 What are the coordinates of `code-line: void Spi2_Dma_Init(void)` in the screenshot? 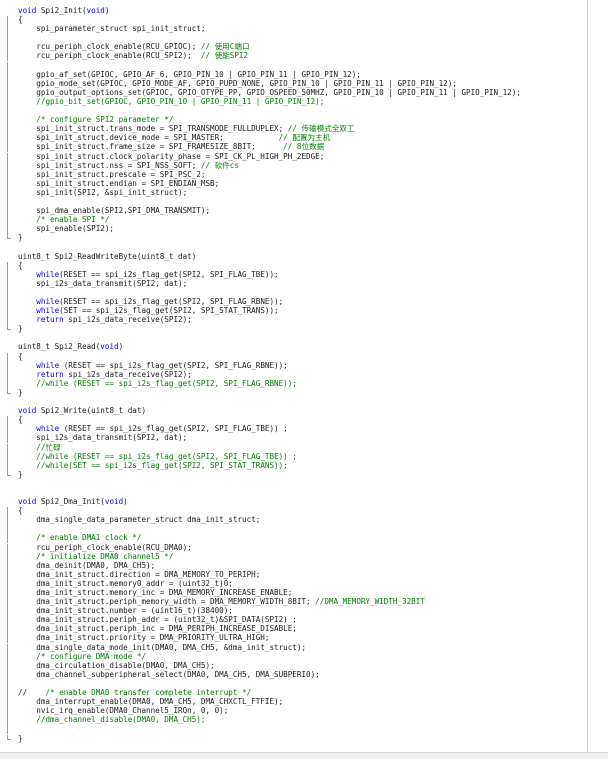 It's located at (293, 501).